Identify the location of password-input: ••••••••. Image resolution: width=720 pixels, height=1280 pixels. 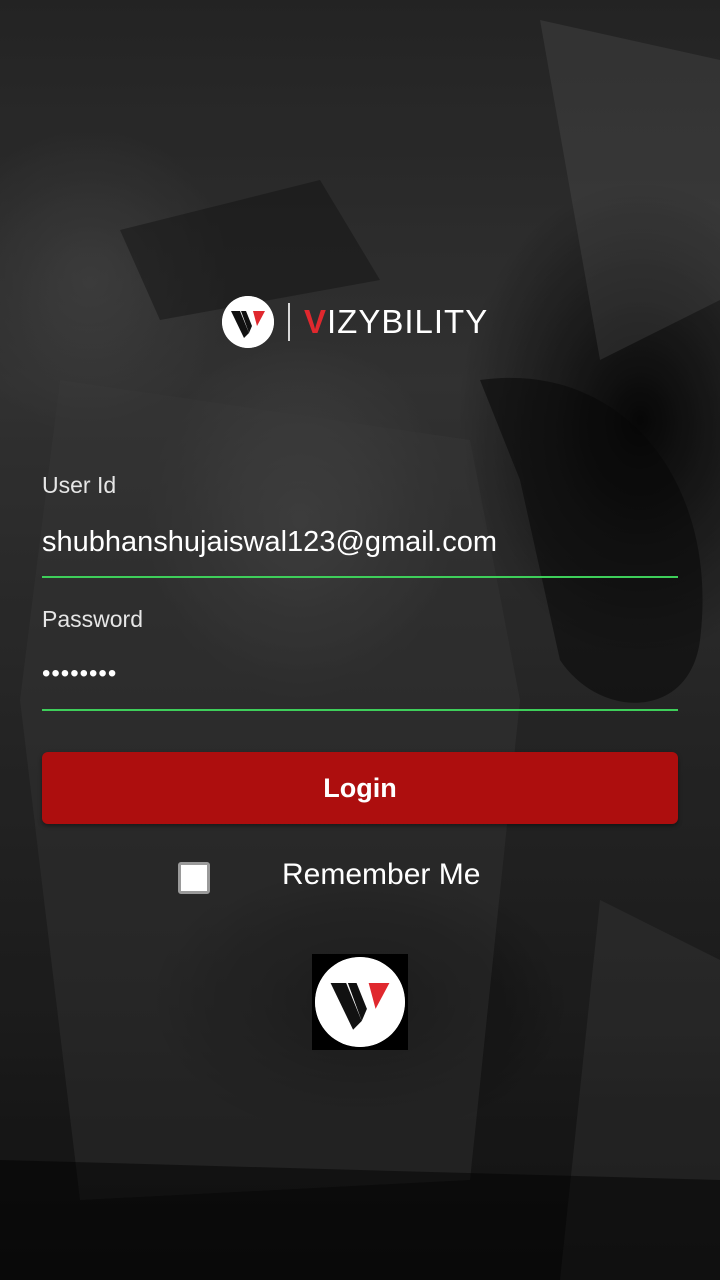
(360, 674).